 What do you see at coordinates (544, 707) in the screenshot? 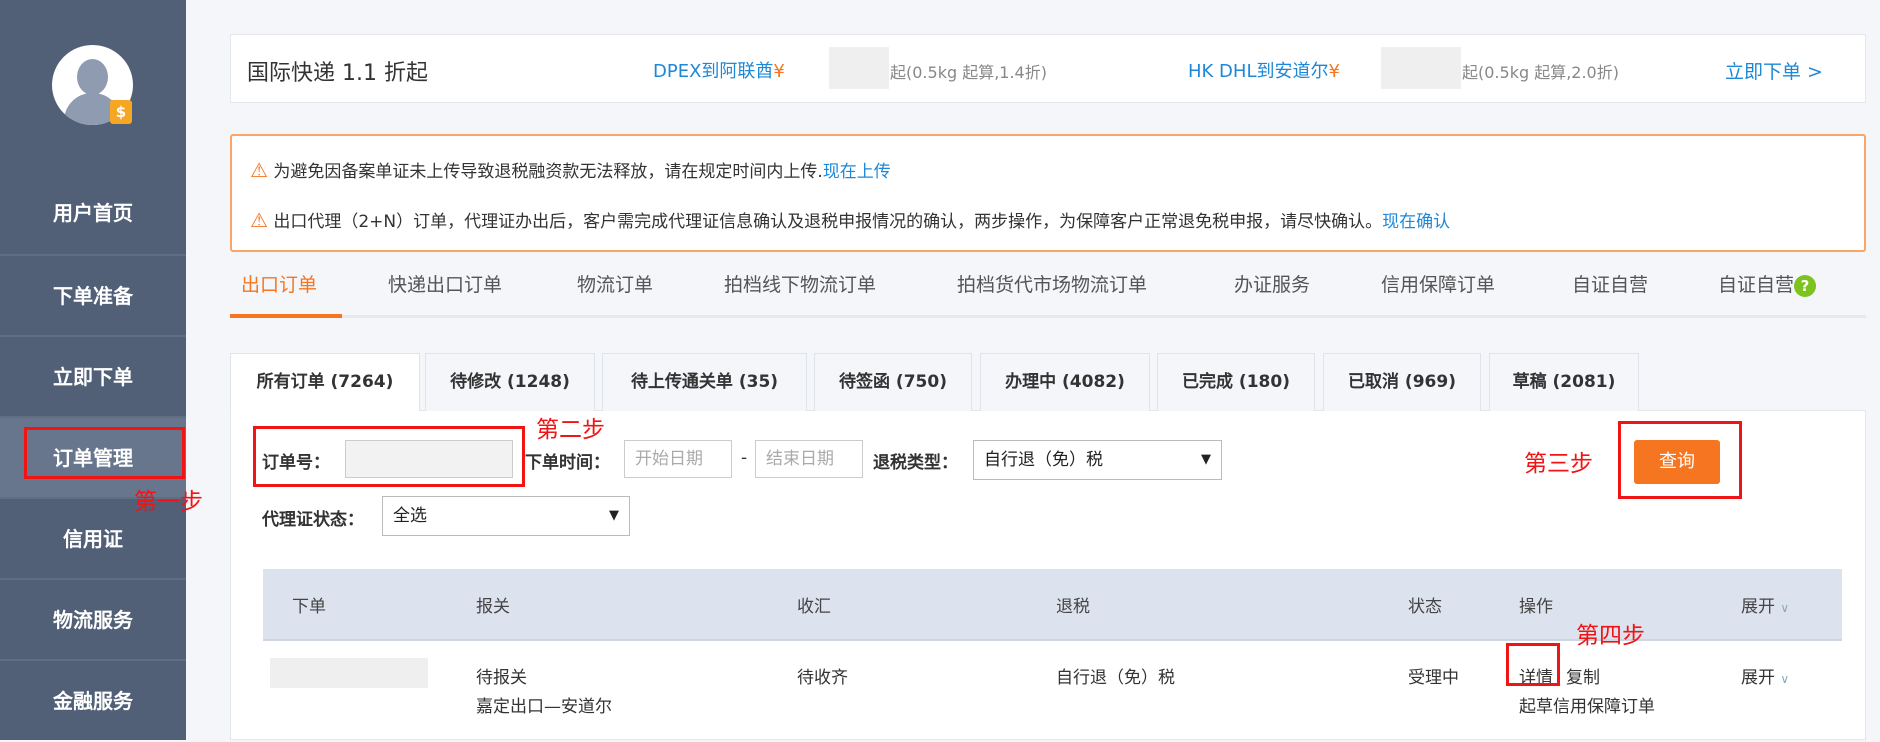
I see `customs-route: 嘉定出口—安道尔` at bounding box center [544, 707].